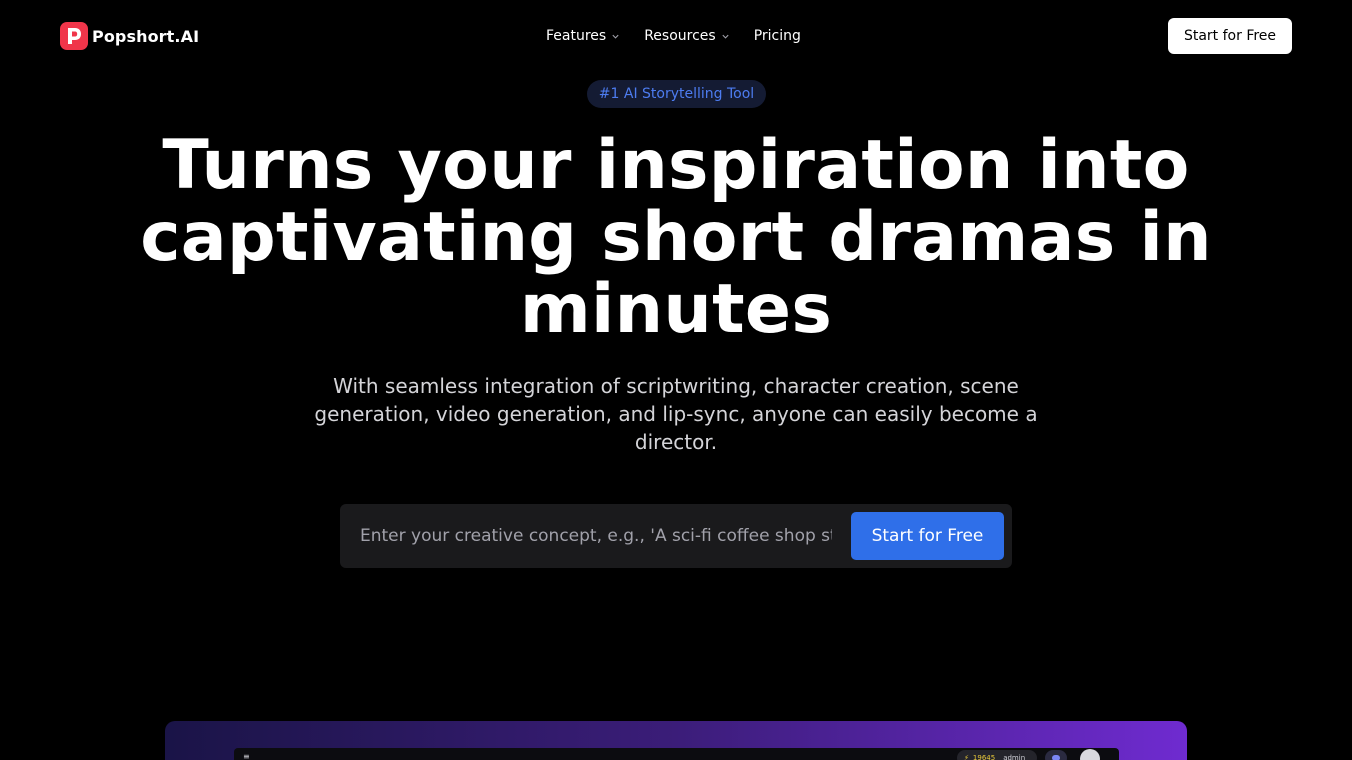 The image size is (1352, 760). What do you see at coordinates (146, 36) in the screenshot?
I see `brand-name: Popshort.AI` at bounding box center [146, 36].